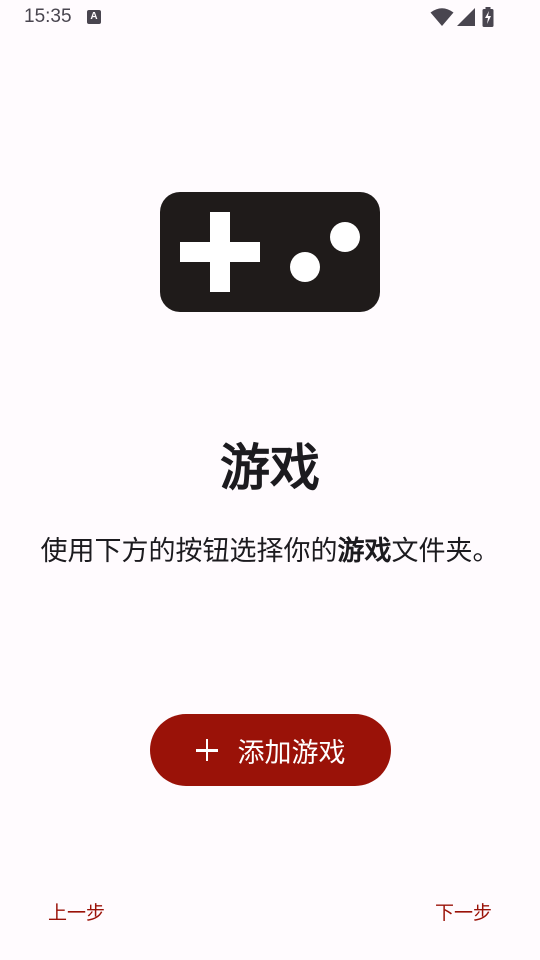  I want to click on add-game-label: 添加游戏, so click(291, 753).